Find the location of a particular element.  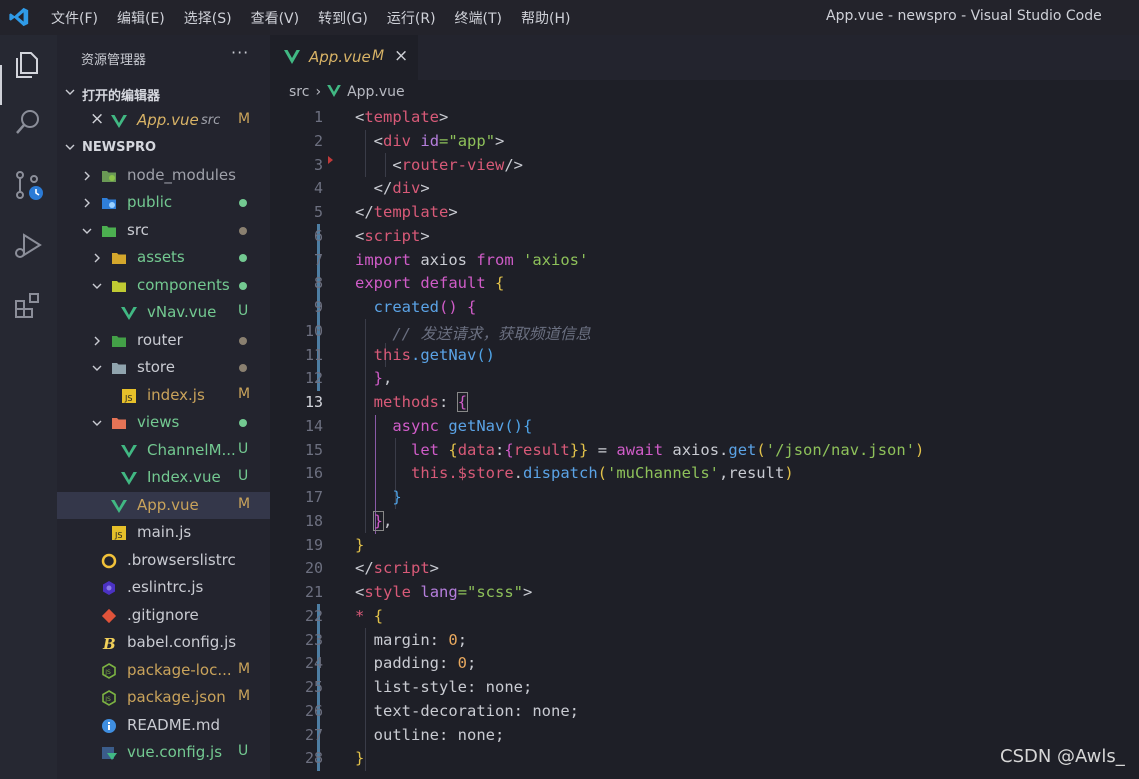

tree-item-package-json: JS package.json M is located at coordinates (163, 697).